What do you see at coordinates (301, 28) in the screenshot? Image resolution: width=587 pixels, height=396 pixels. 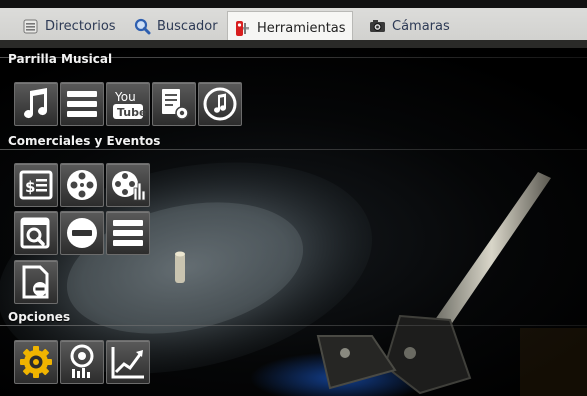 I see `tab-herramientas-label: Herramientas` at bounding box center [301, 28].